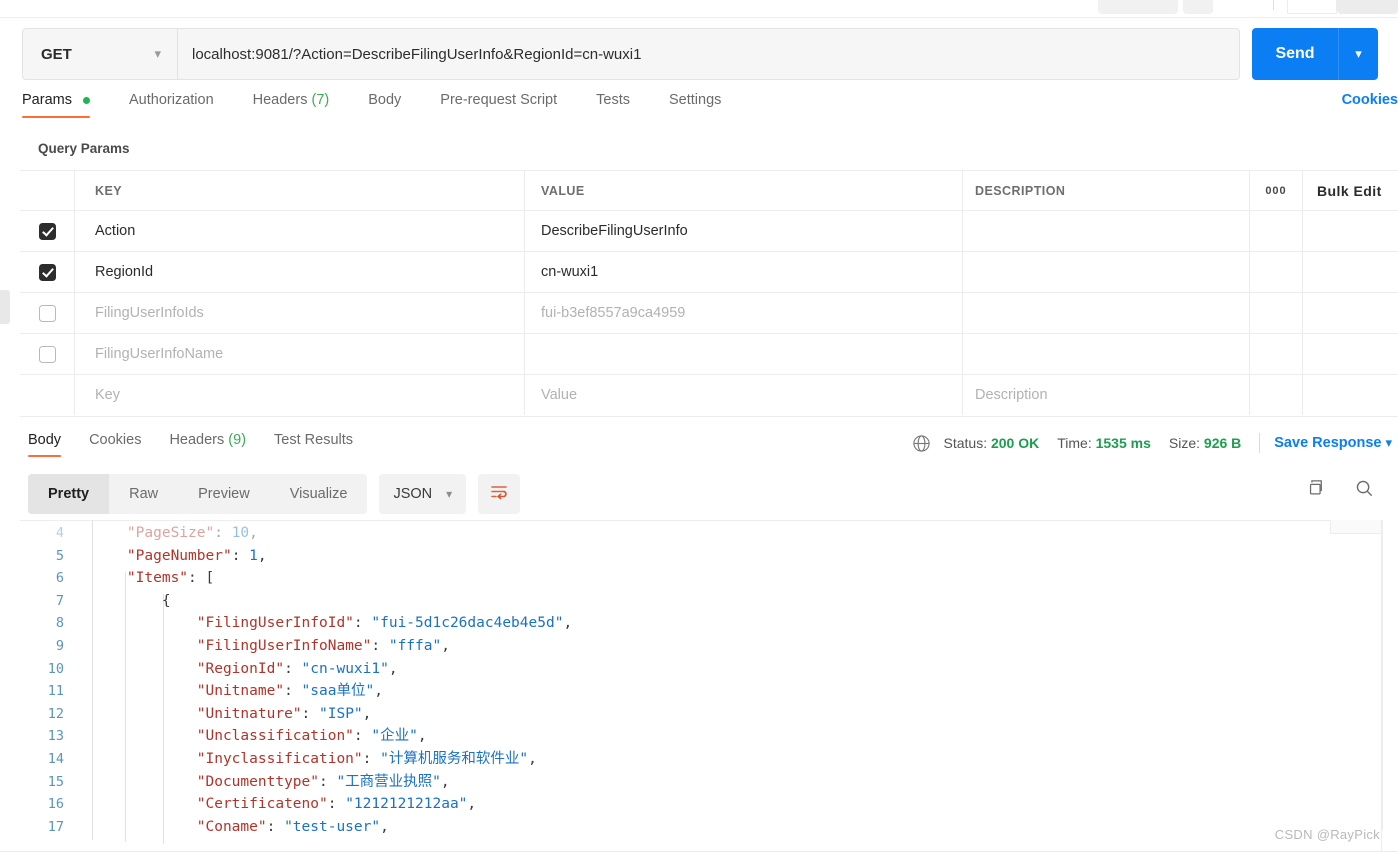  Describe the element at coordinates (366, 758) in the screenshot. I see `code-line-text: "Inyclassification": "计算机服务和软件业",` at that location.